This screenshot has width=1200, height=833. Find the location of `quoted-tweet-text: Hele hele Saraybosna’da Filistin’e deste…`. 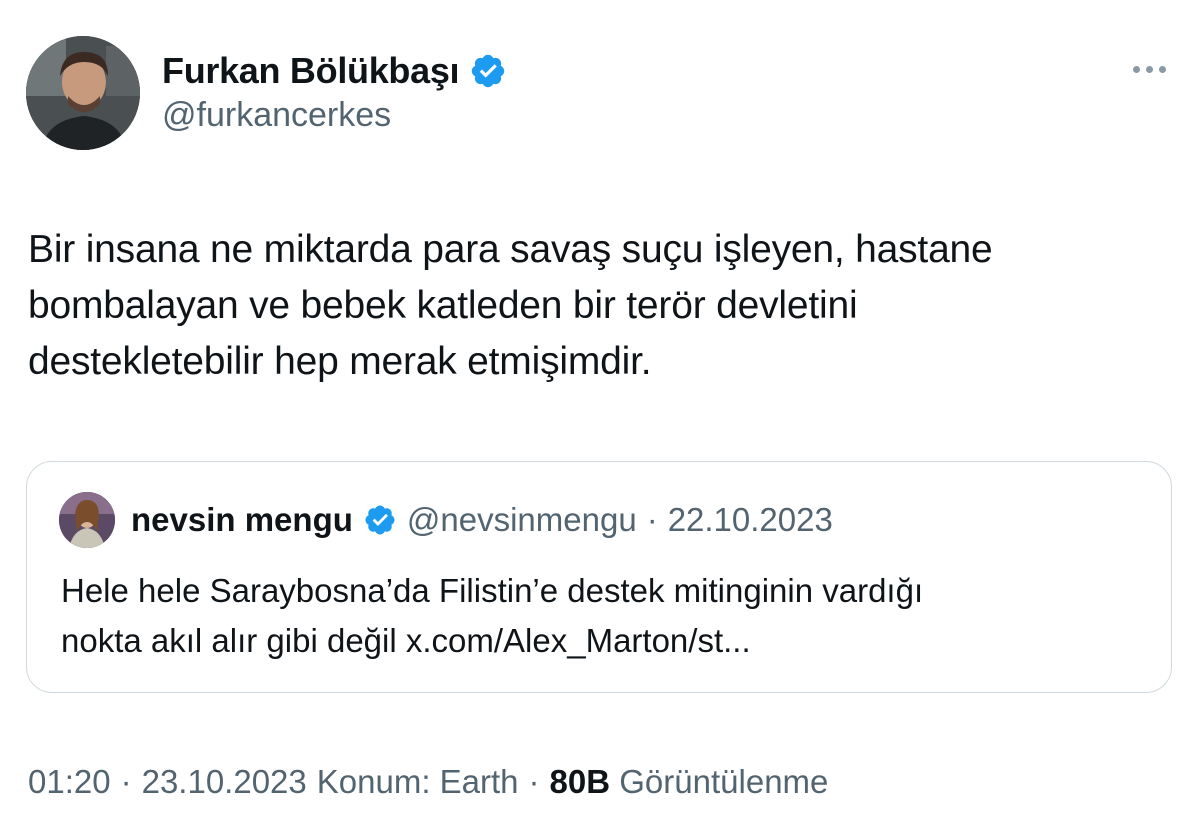

quoted-tweet-text: Hele hele Saraybosna’da Filistin’e deste… is located at coordinates (606, 616).